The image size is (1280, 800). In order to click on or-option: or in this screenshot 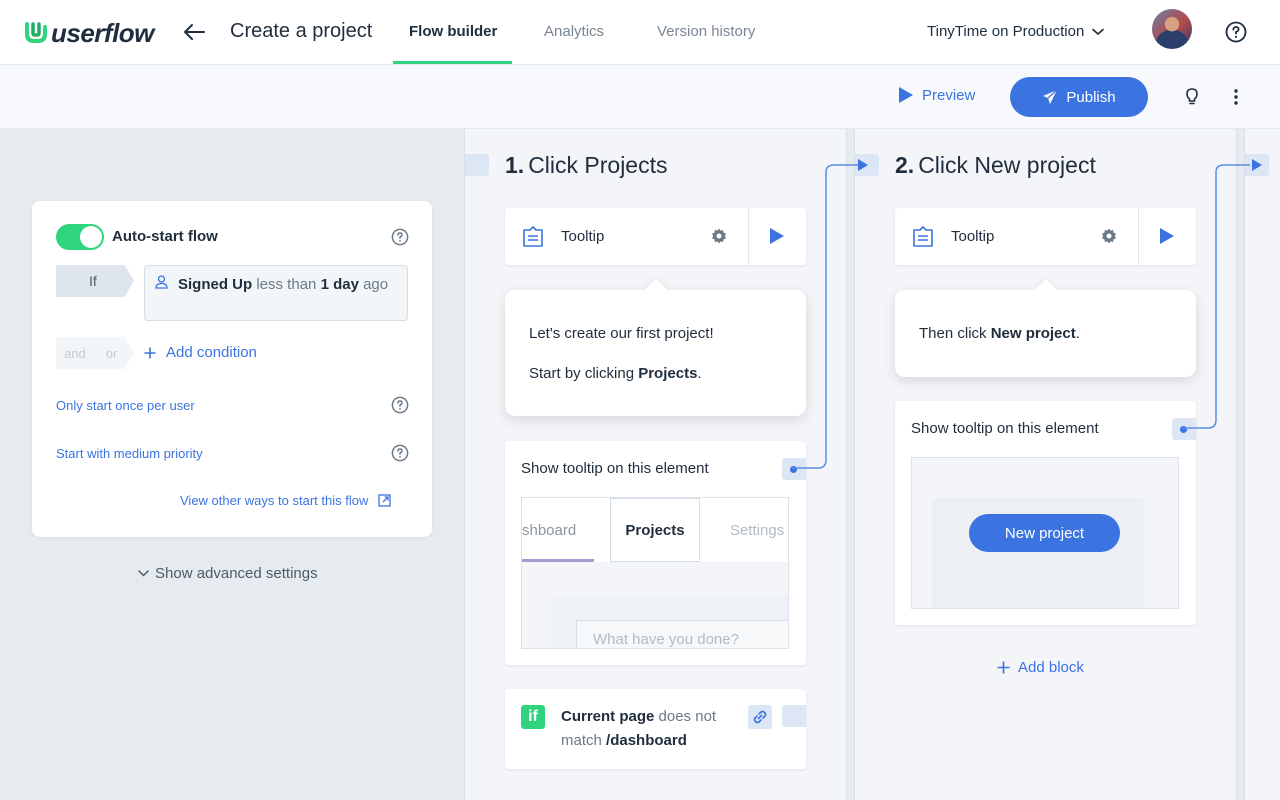, I will do `click(112, 353)`.